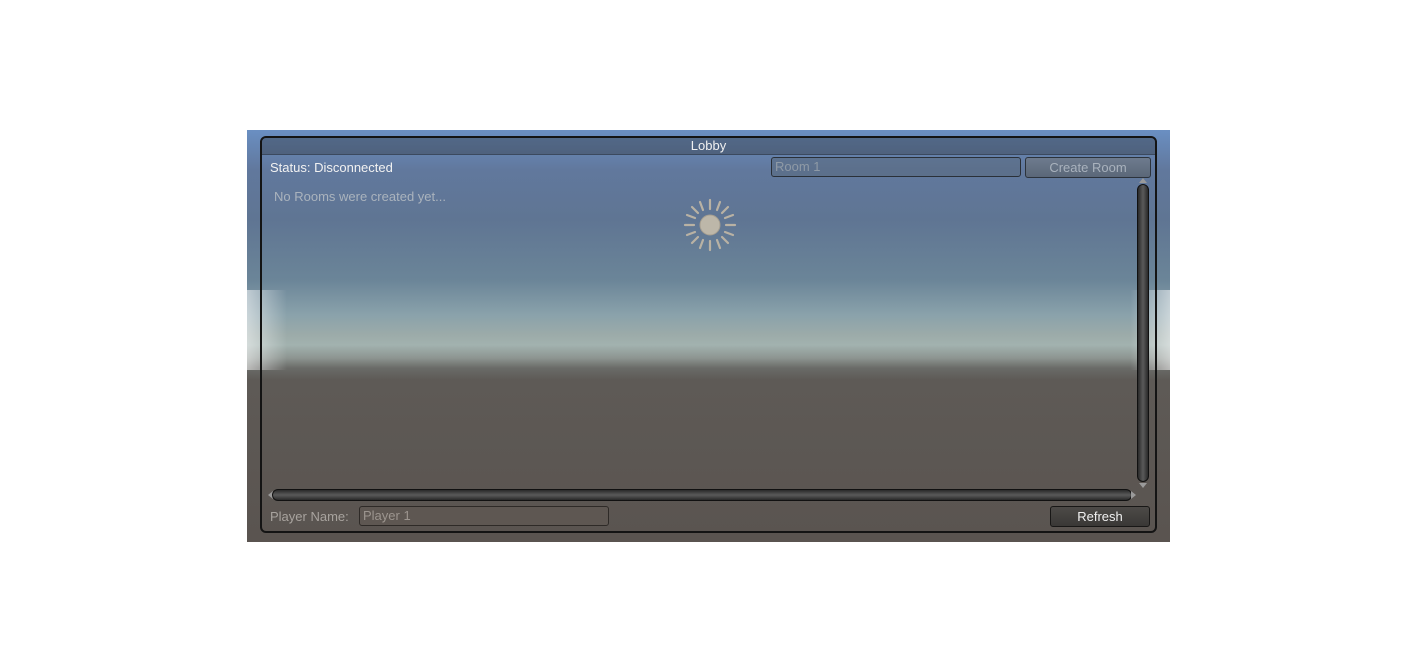 The height and width of the screenshot is (672, 1416). Describe the element at coordinates (1143, 180) in the screenshot. I see `scroll-up-arrow-icon` at that location.